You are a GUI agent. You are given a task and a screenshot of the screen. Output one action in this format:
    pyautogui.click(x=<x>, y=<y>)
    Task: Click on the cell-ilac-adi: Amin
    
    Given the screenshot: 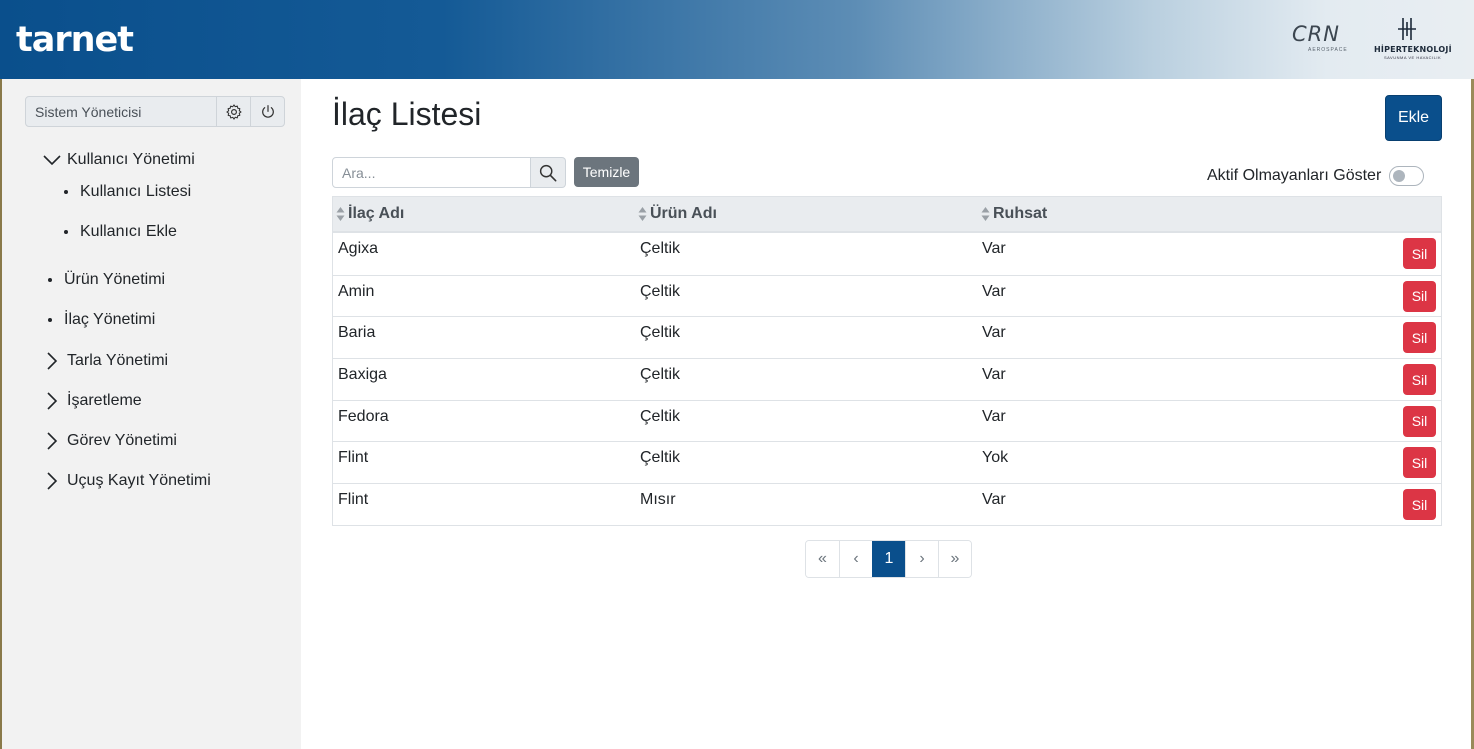 What is the action you would take?
    pyautogui.click(x=356, y=291)
    